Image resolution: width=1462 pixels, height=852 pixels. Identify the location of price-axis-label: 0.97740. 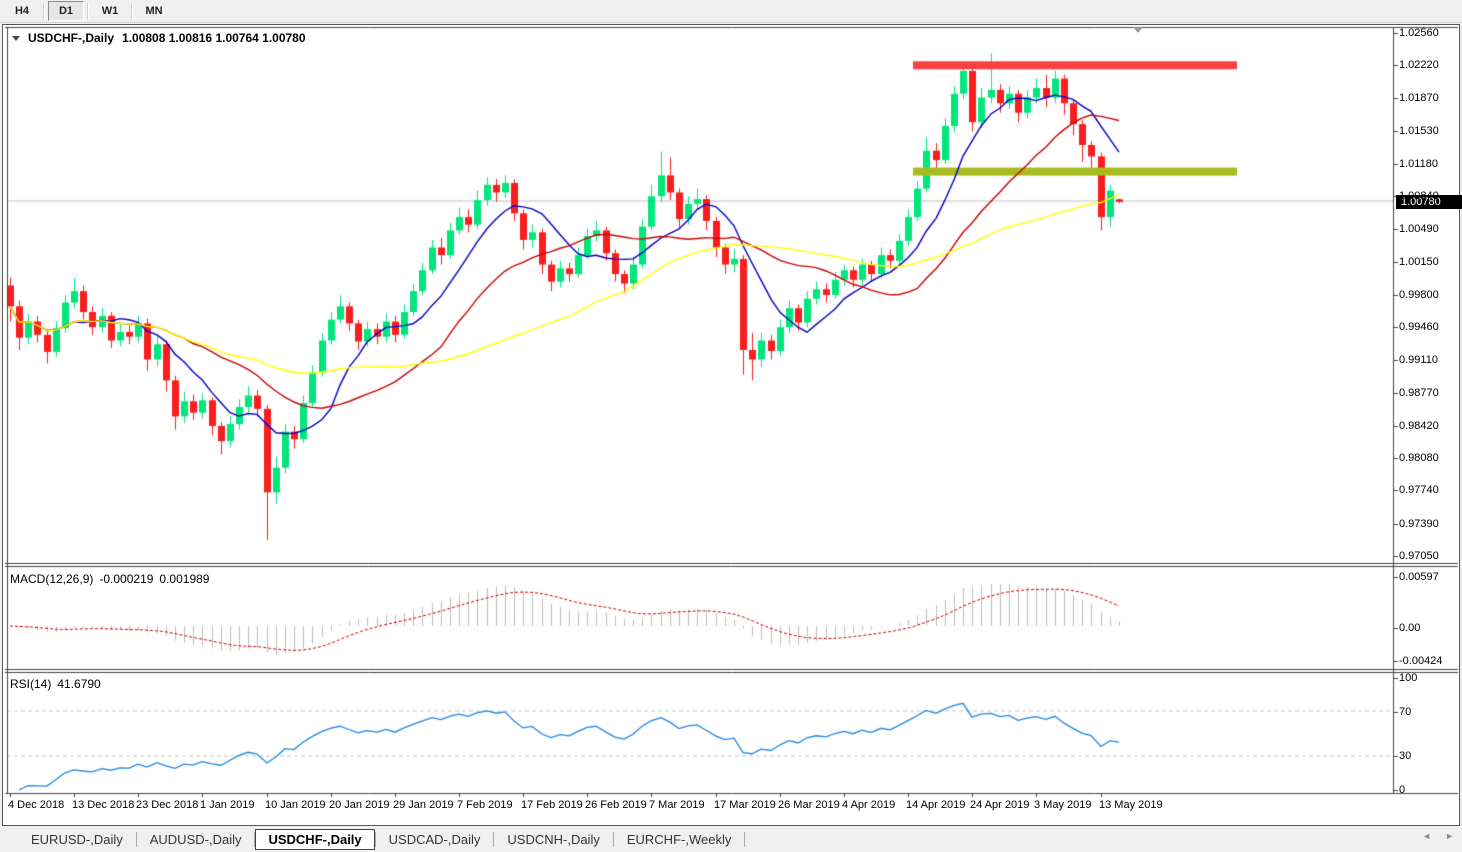
(1419, 490).